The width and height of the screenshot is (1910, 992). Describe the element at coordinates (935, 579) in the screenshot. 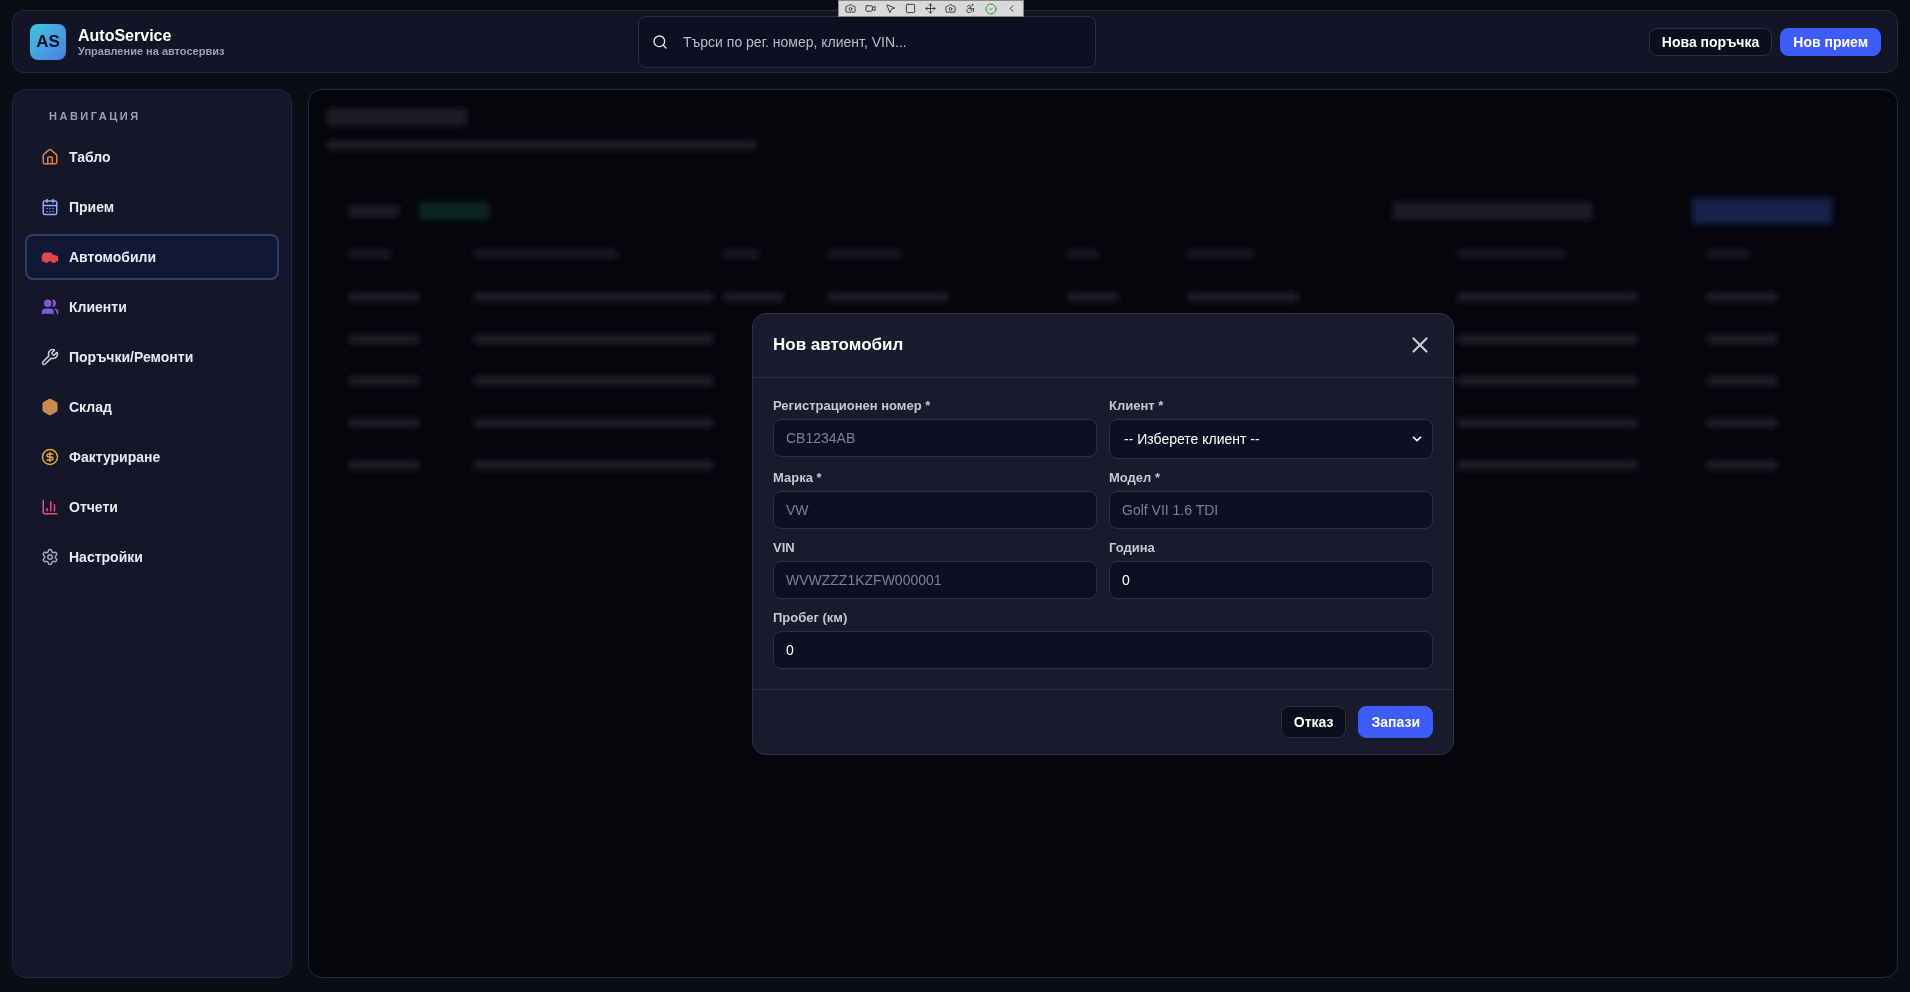

I see `input-field: WVWZZZ1KZFW000001` at that location.